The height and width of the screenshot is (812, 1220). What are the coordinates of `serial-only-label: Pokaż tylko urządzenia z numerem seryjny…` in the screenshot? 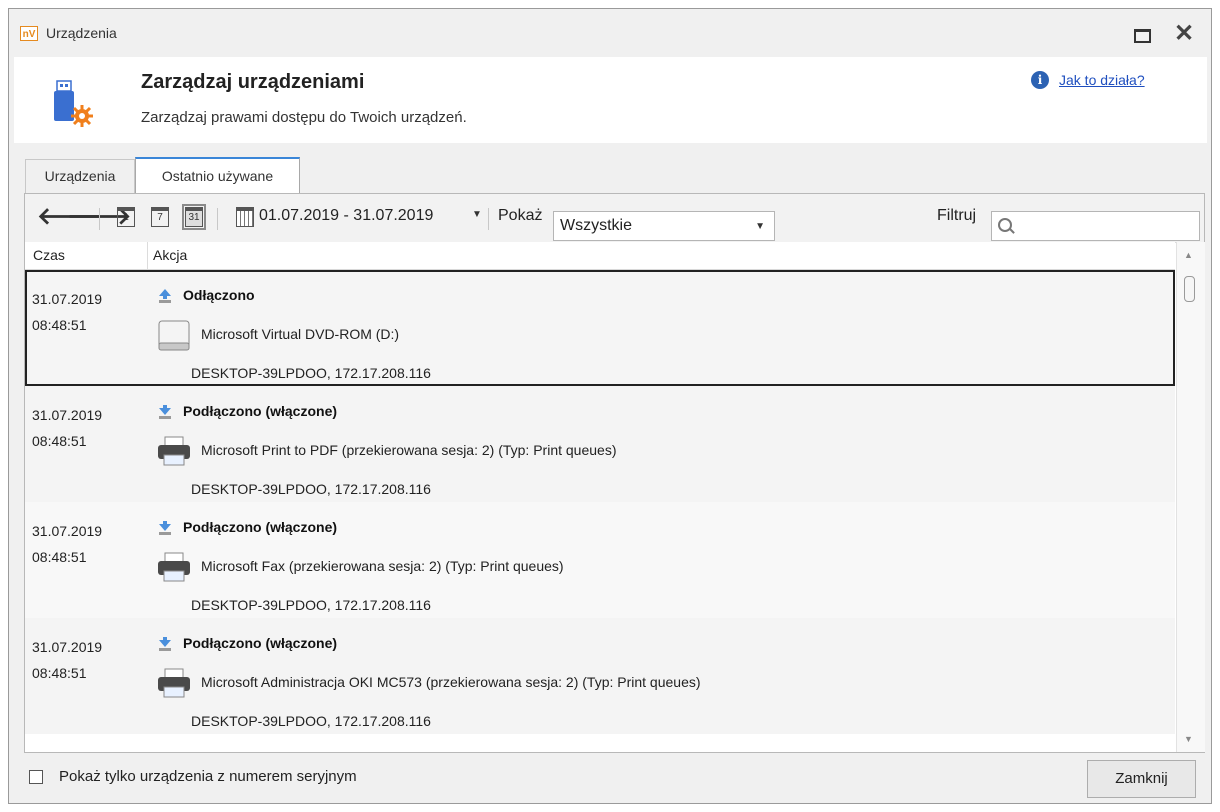 It's located at (208, 776).